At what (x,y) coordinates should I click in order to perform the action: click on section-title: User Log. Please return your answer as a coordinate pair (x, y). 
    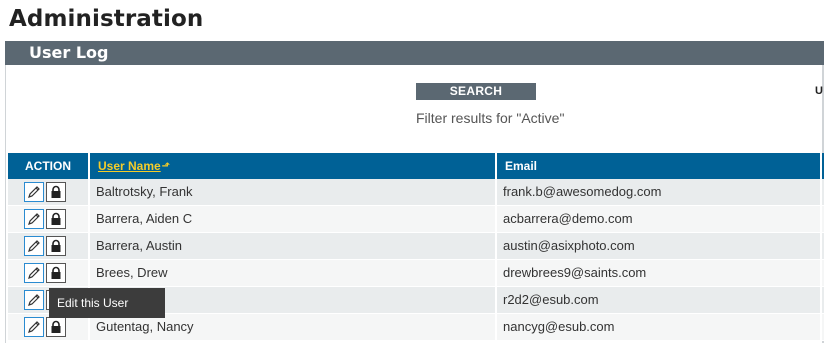
    Looking at the image, I should click on (69, 52).